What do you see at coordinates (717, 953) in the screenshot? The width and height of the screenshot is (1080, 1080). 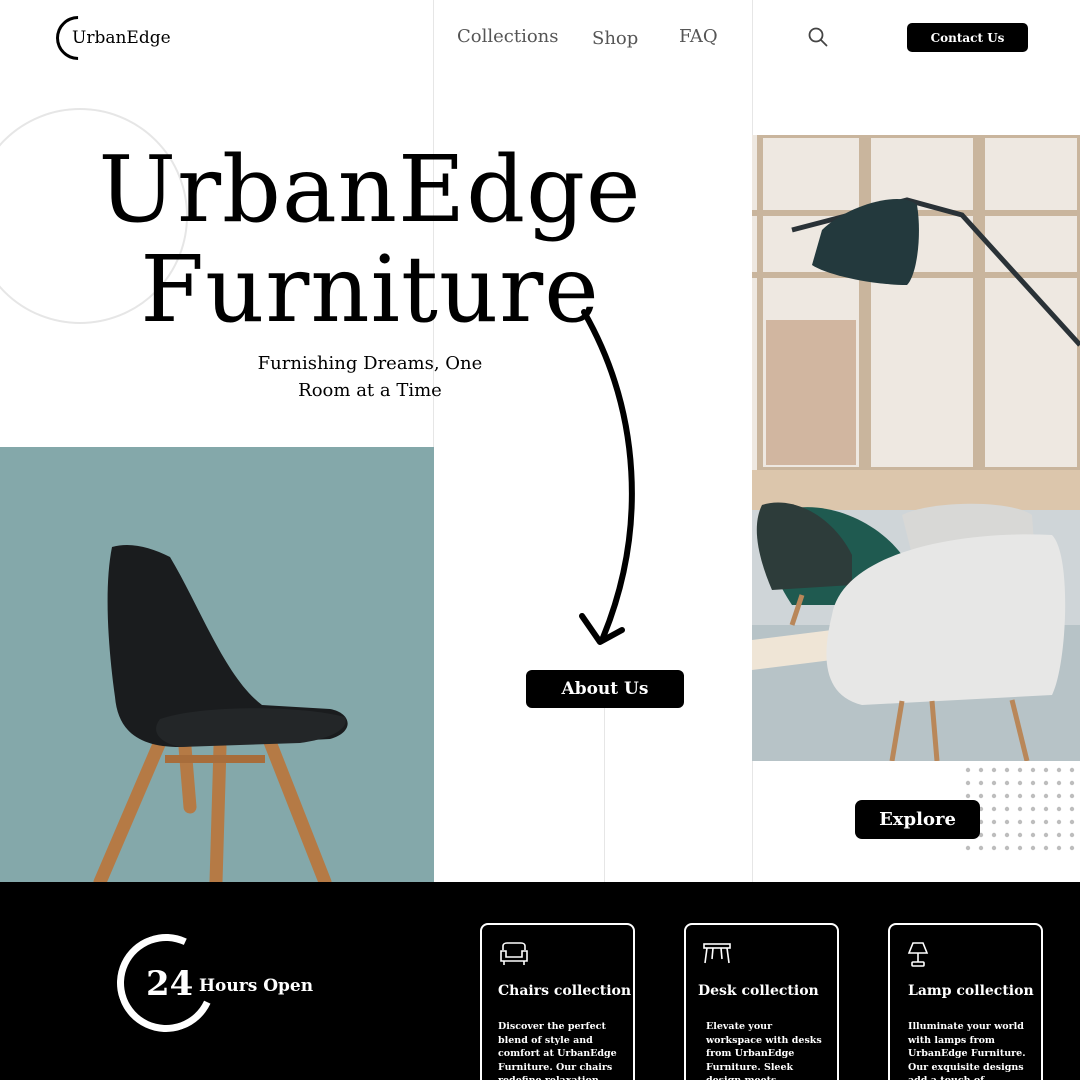 I see `desk-icon` at bounding box center [717, 953].